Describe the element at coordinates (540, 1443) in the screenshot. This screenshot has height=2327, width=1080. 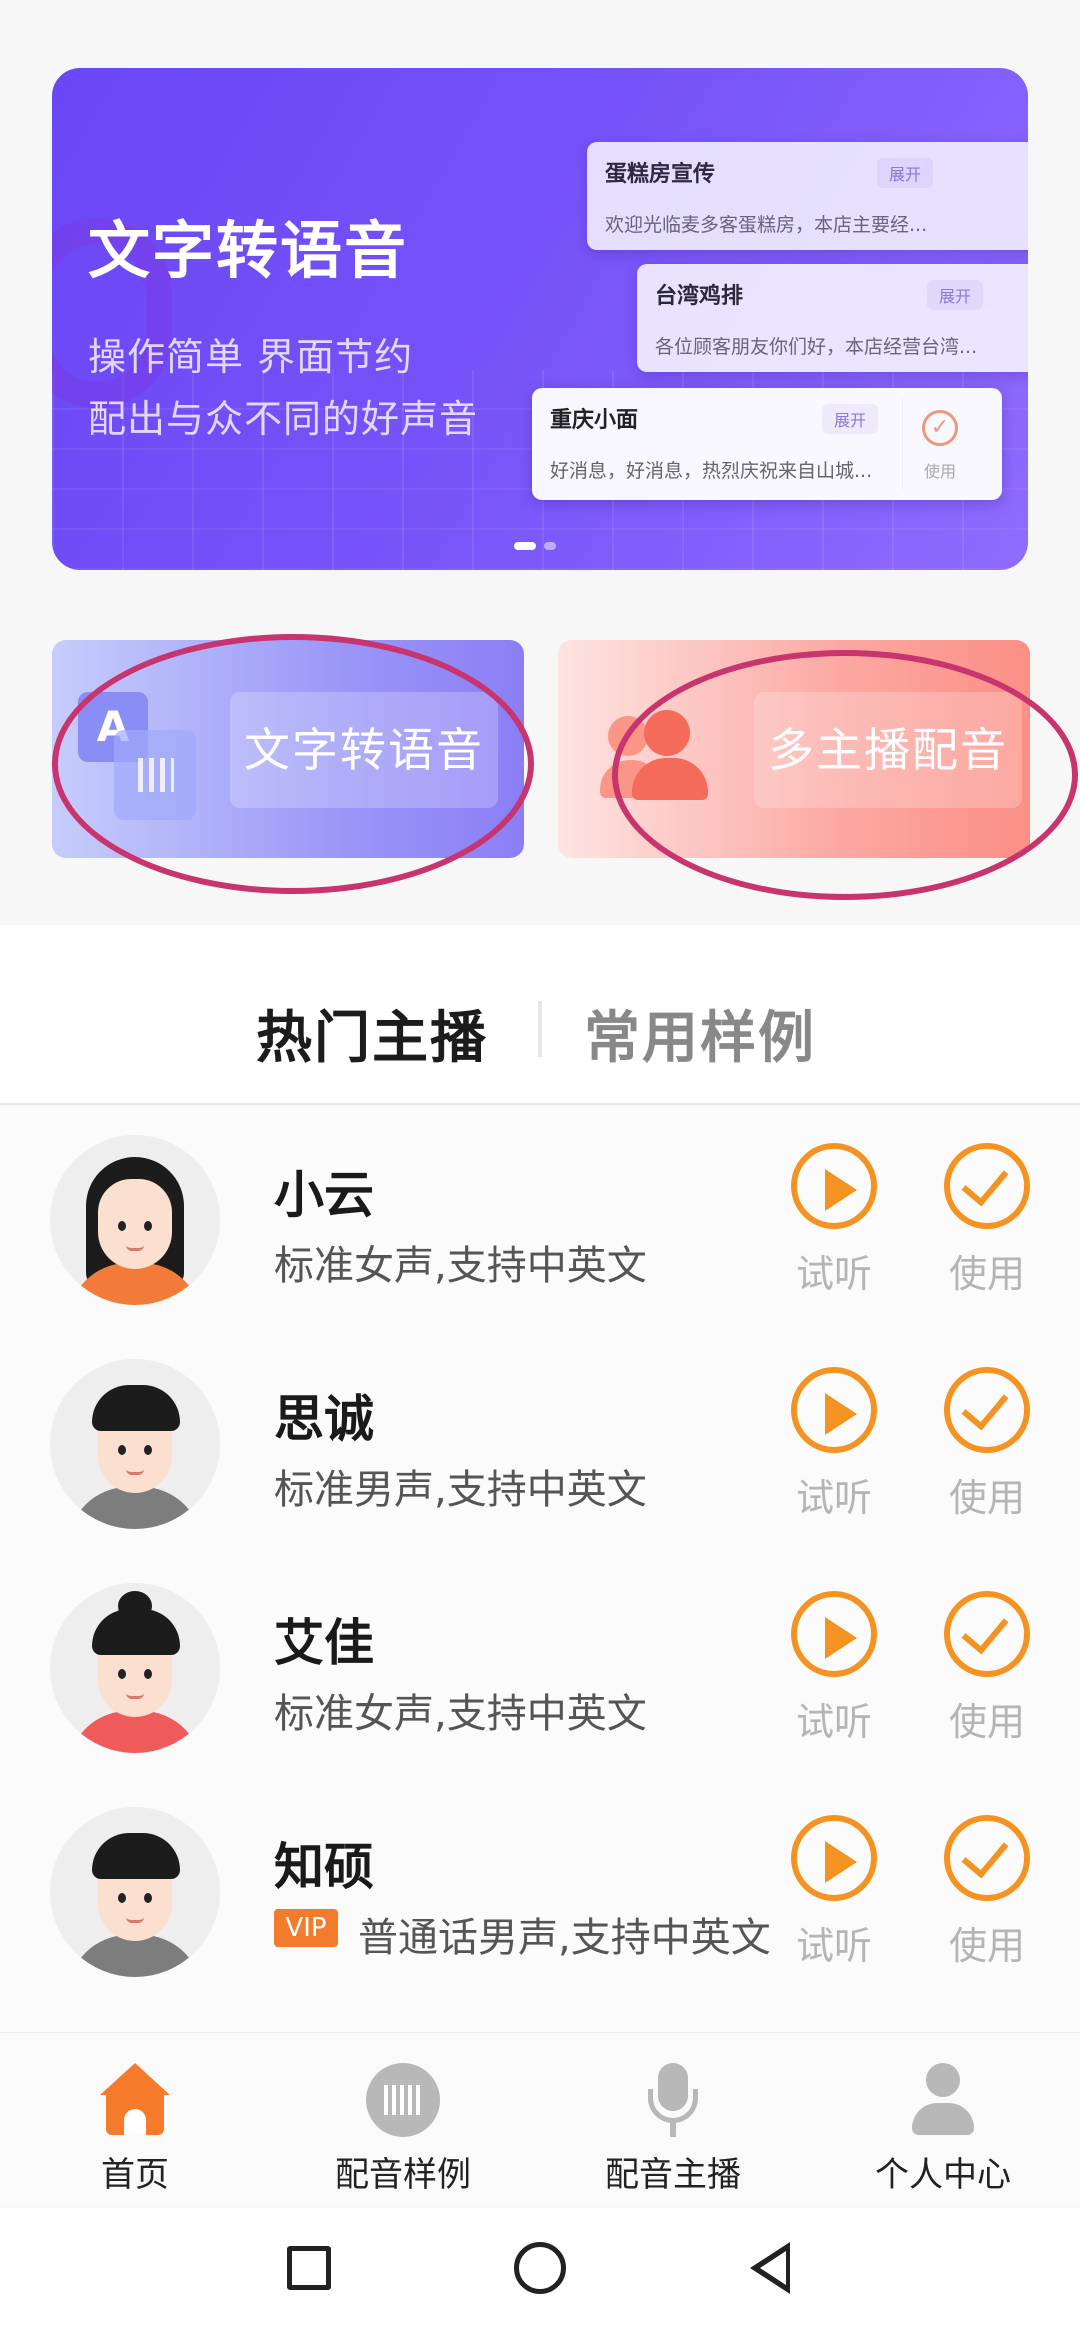
I see `list-item: 思诚 标准男声,支持中英文 试听 使用` at that location.